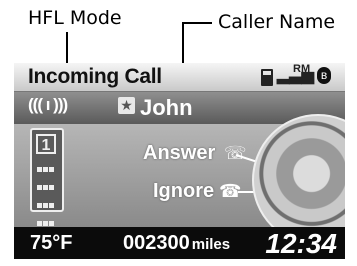 The height and width of the screenshot is (266, 357). Describe the element at coordinates (75, 18) in the screenshot. I see `hfl-mode-callout: HFL Mode` at that location.